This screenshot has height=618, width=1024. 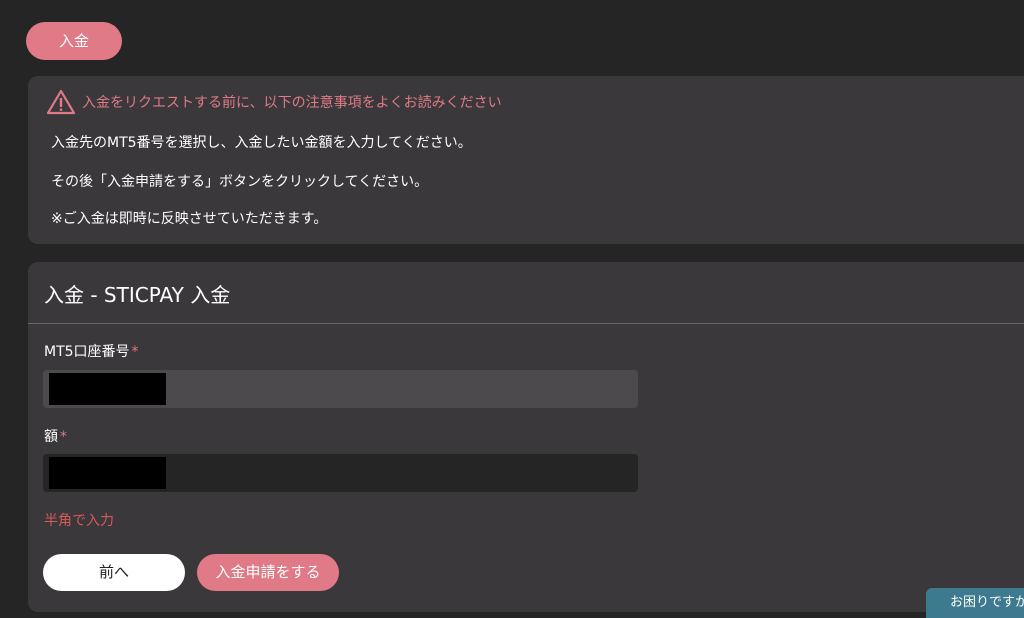 What do you see at coordinates (340, 473) in the screenshot?
I see `amount-input` at bounding box center [340, 473].